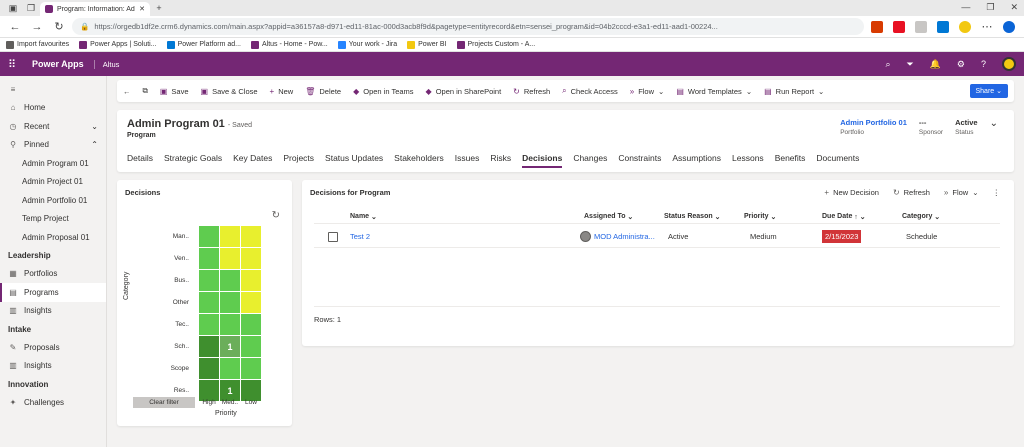  I want to click on open-in-teams-button: ◆ Open in Teams, so click(383, 91).